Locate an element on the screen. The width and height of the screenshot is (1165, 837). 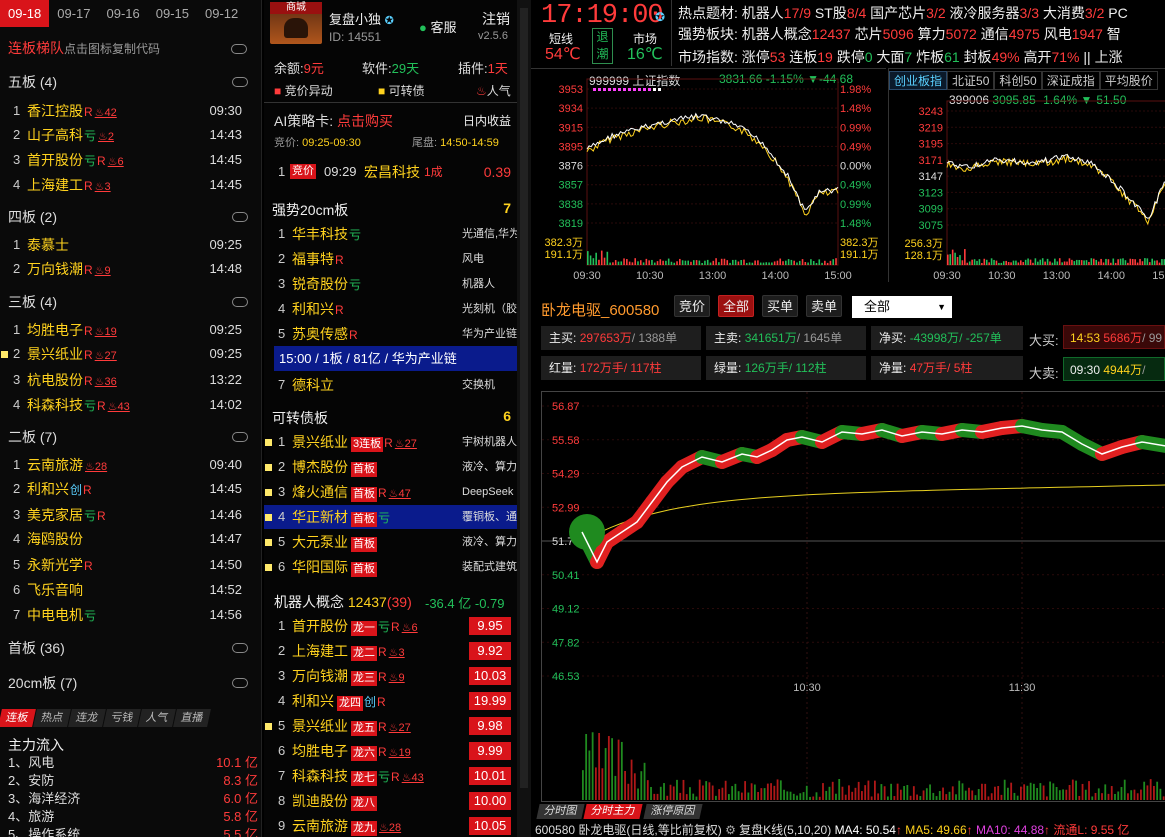
bond-row: 1 景兴纸业 3连板 R ♨27 宇树机器人 is located at coordinates (390, 442).